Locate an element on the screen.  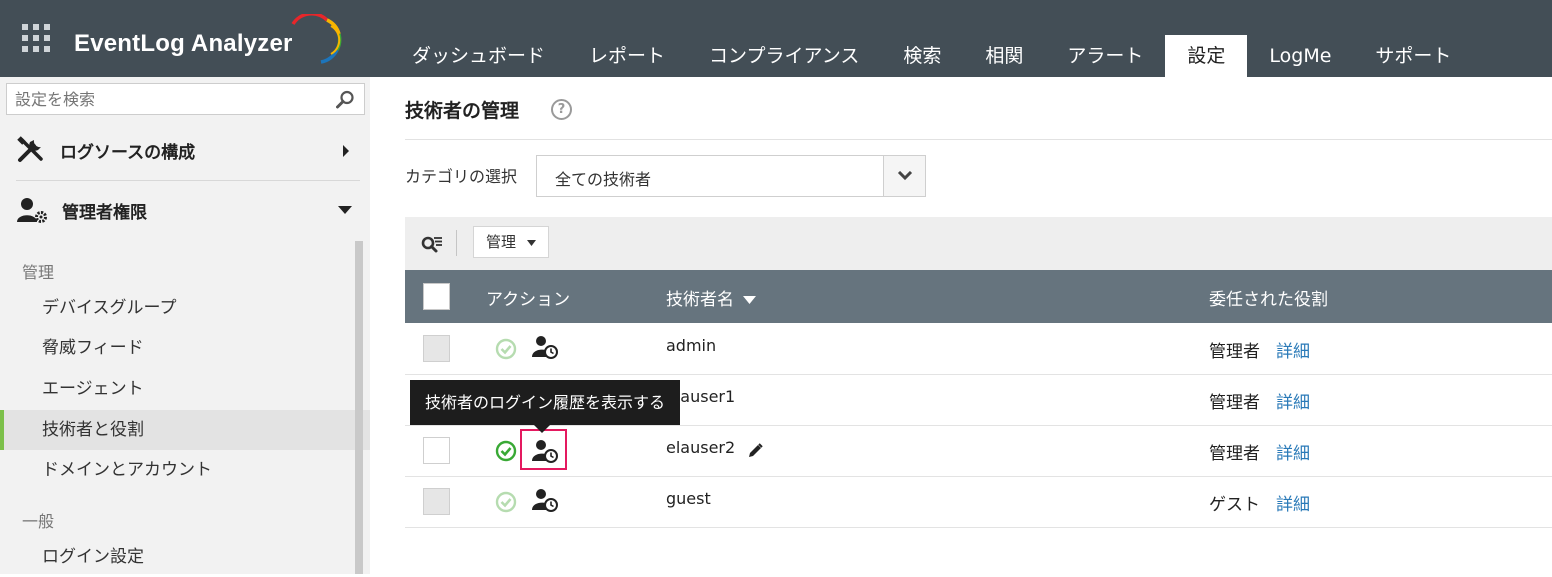
sidebar-section-label: ログソースの構成 is located at coordinates (128, 152).